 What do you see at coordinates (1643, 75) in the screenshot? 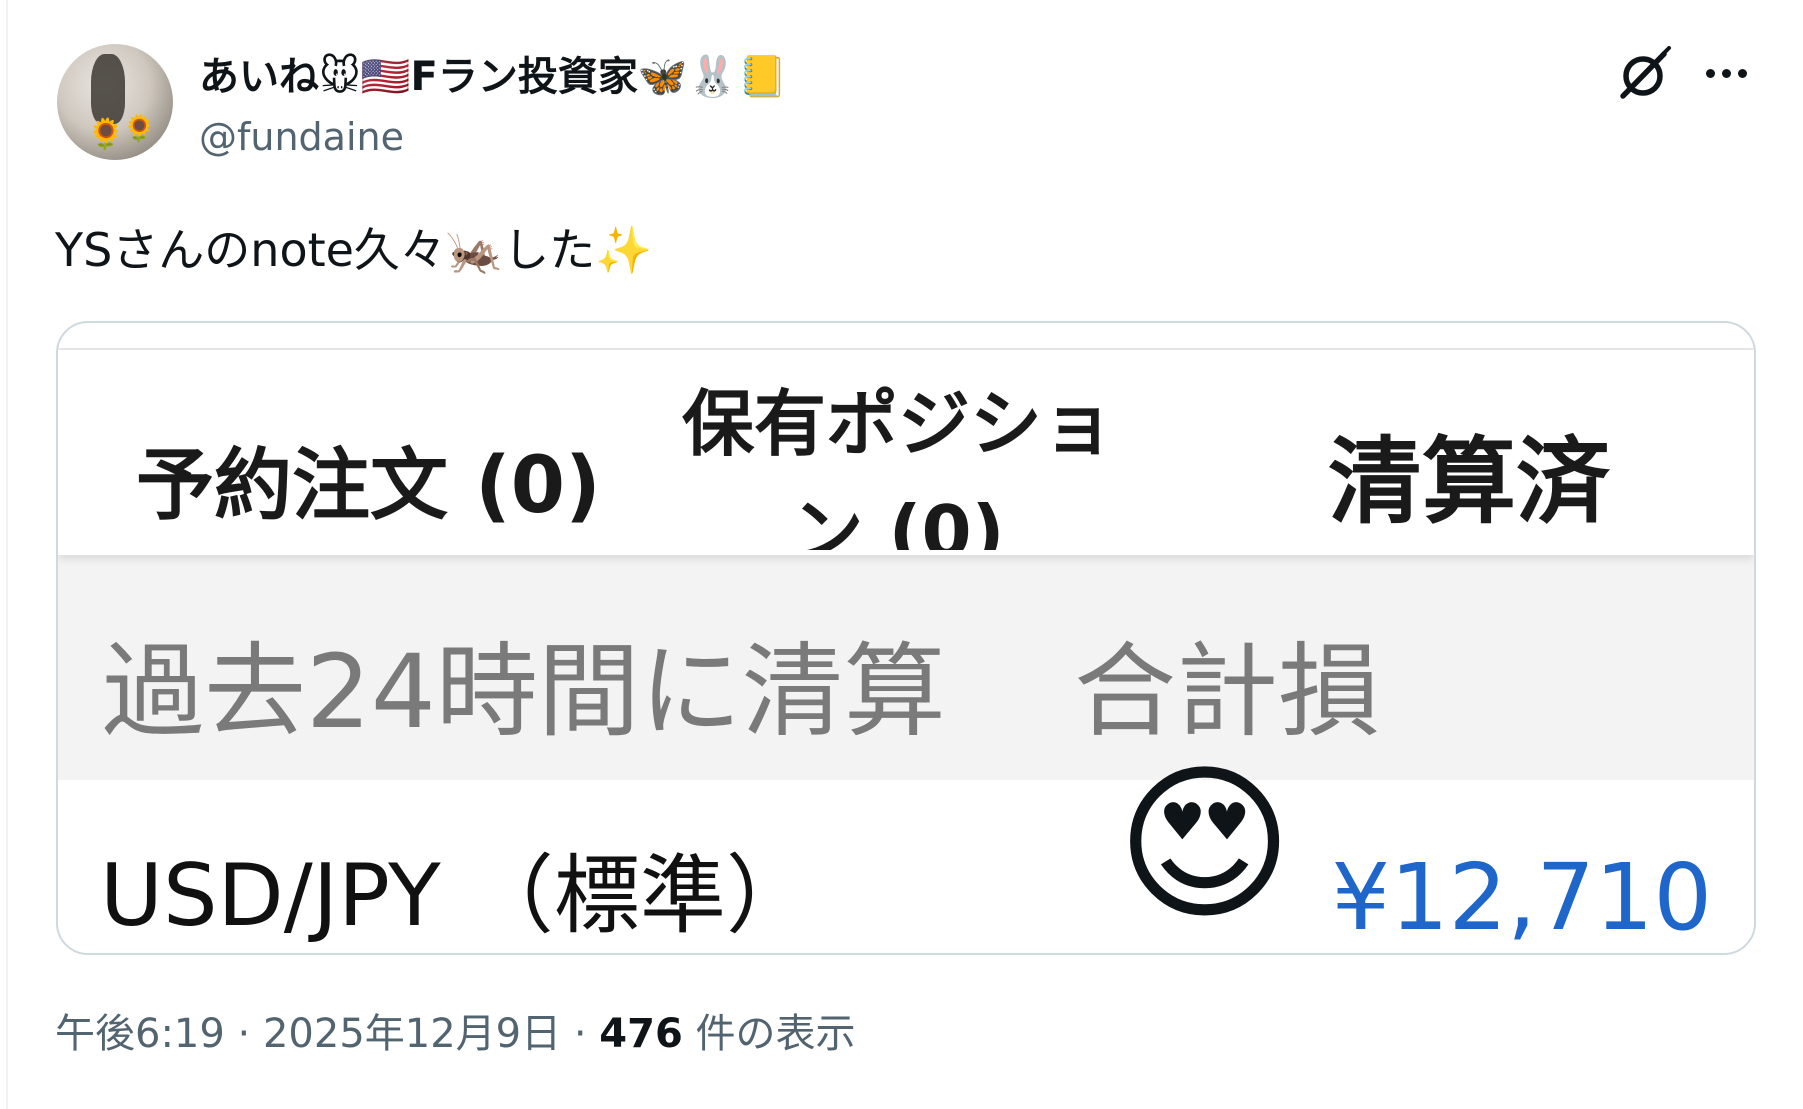
I see `grok-icon` at bounding box center [1643, 75].